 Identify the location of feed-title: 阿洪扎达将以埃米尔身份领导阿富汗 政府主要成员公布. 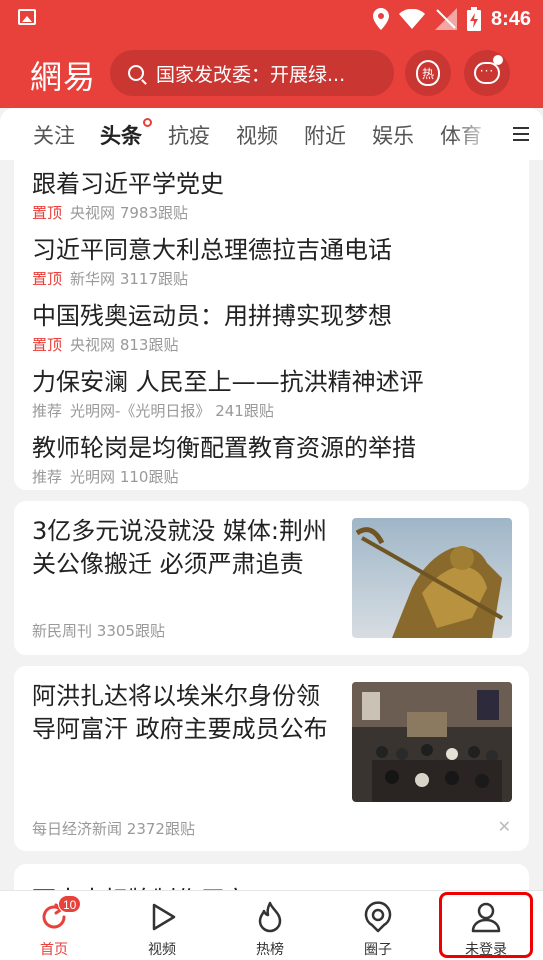
(180, 712).